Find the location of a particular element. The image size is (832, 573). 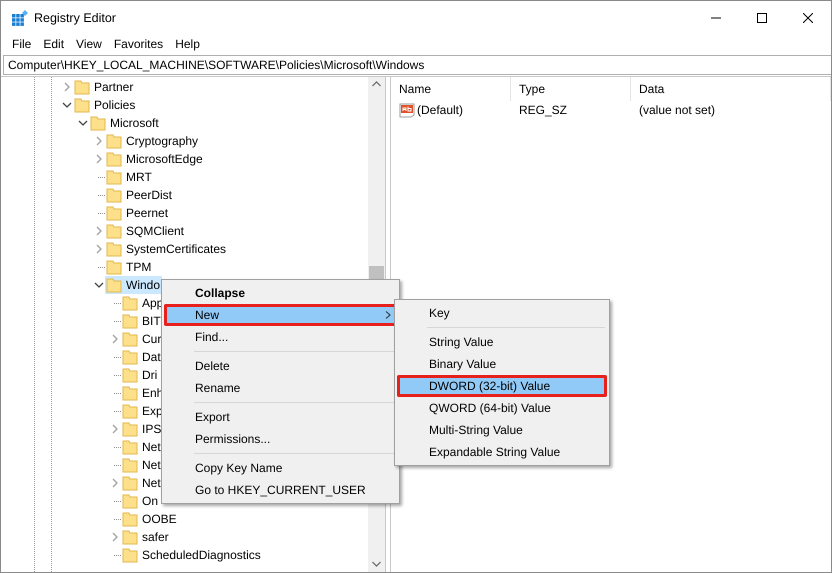

value-type: REG_SZ is located at coordinates (543, 110).